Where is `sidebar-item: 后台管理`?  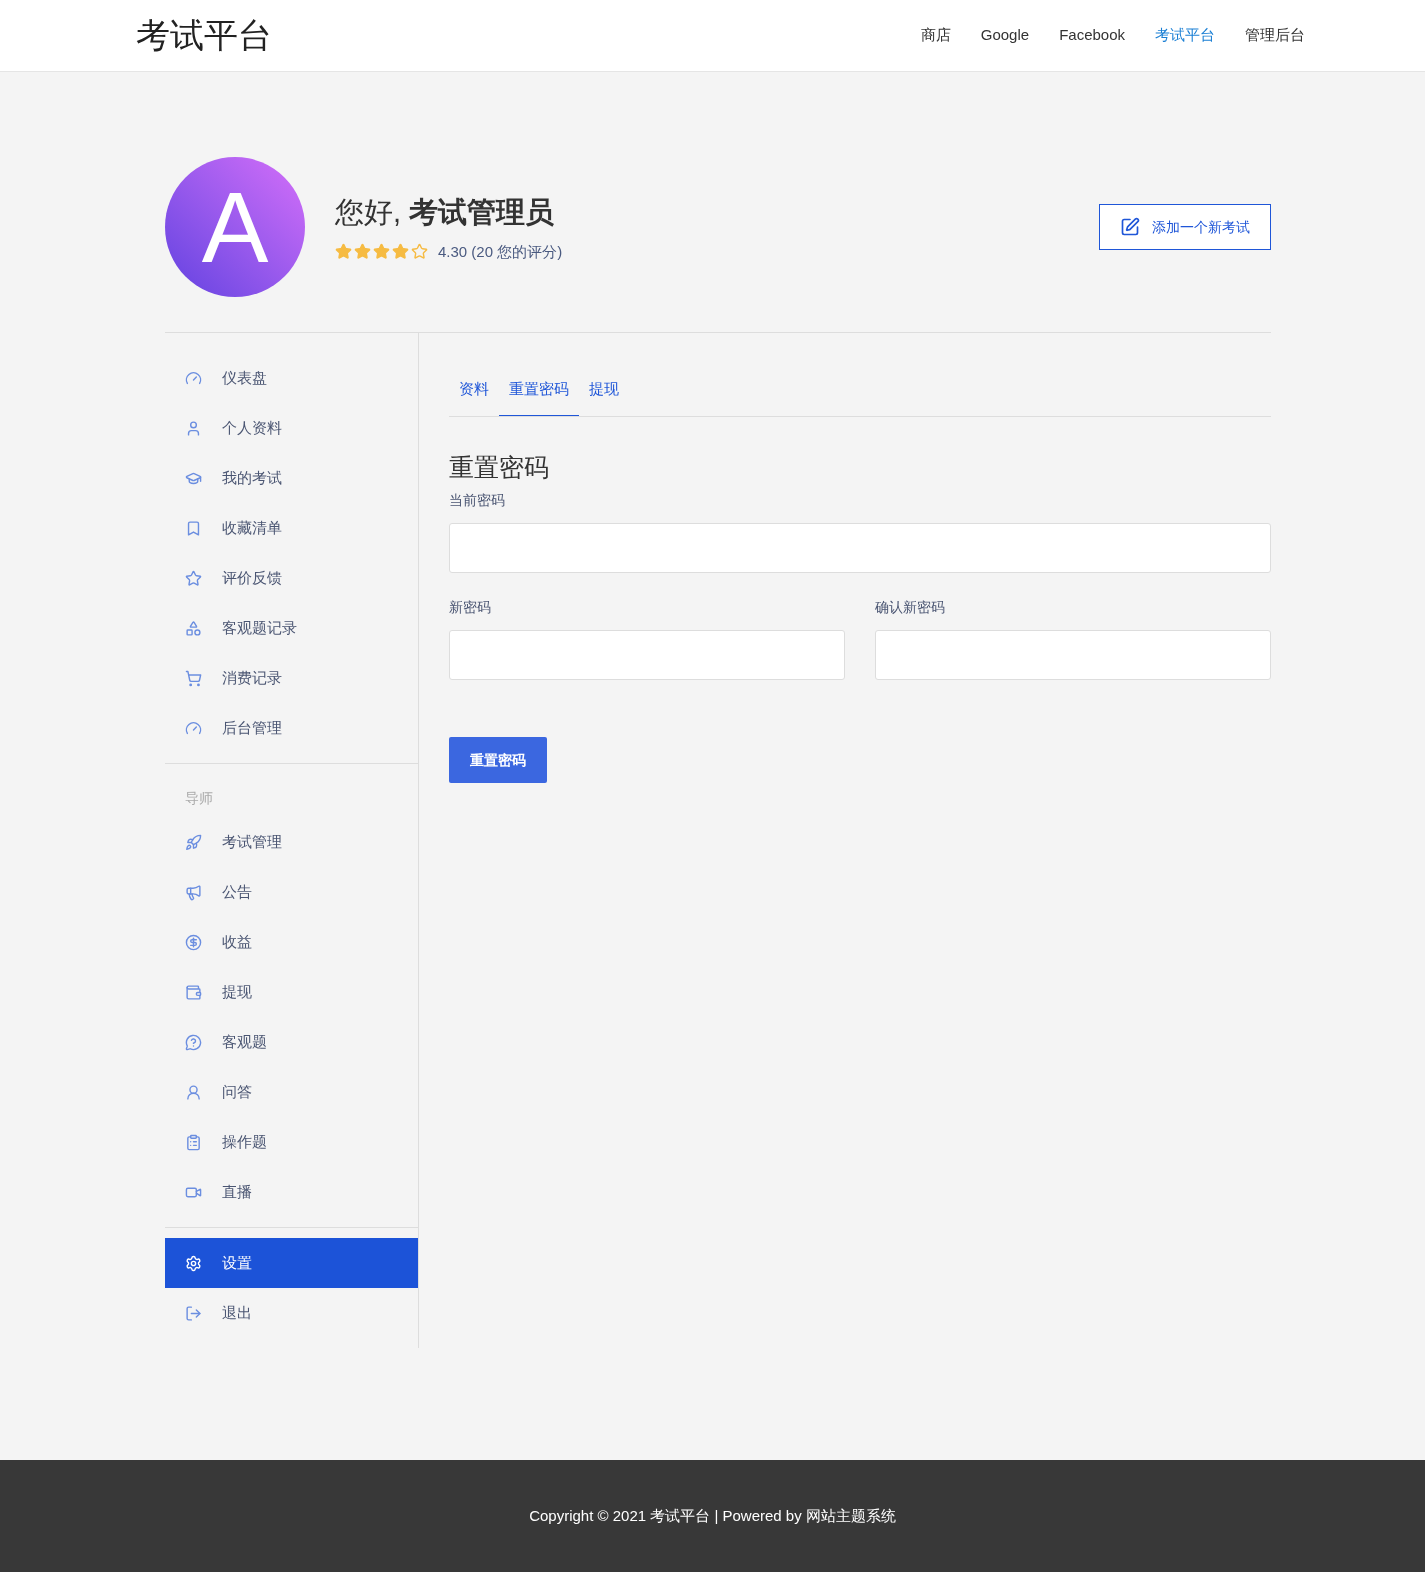
sidebar-item: 后台管理 is located at coordinates (291, 728).